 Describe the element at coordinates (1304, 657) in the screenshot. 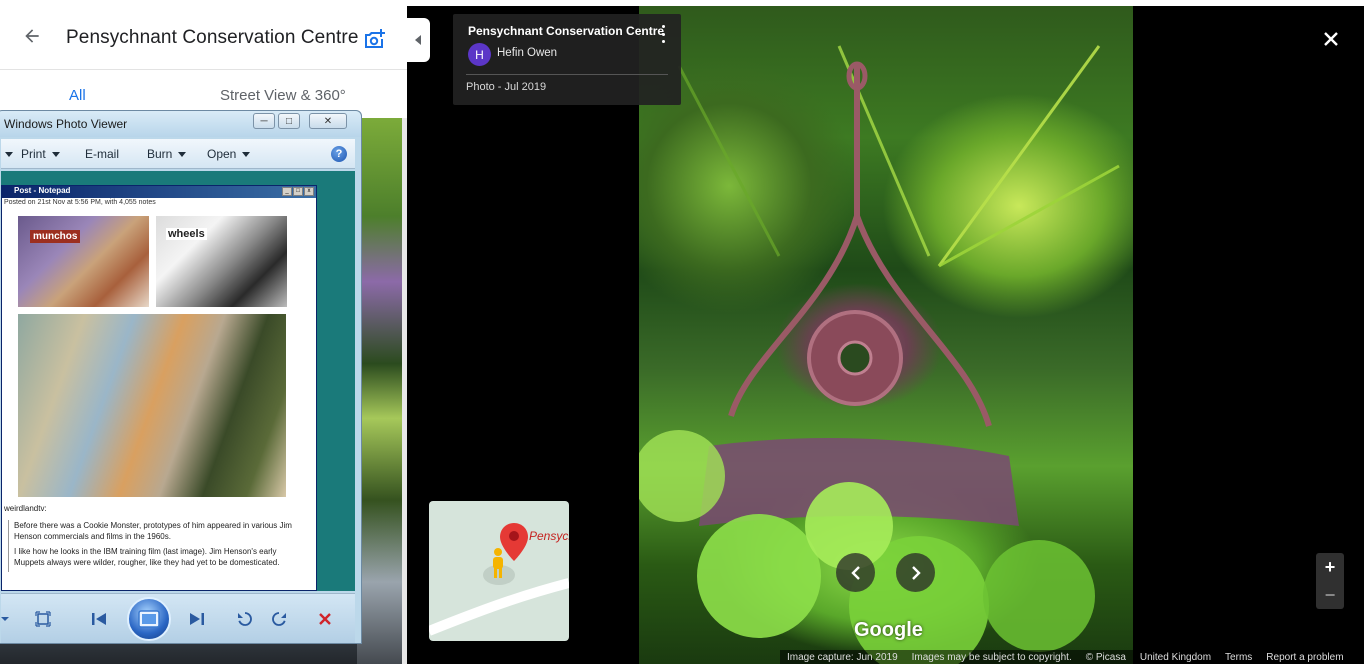

I see `report-problem-link: Report a problem` at that location.